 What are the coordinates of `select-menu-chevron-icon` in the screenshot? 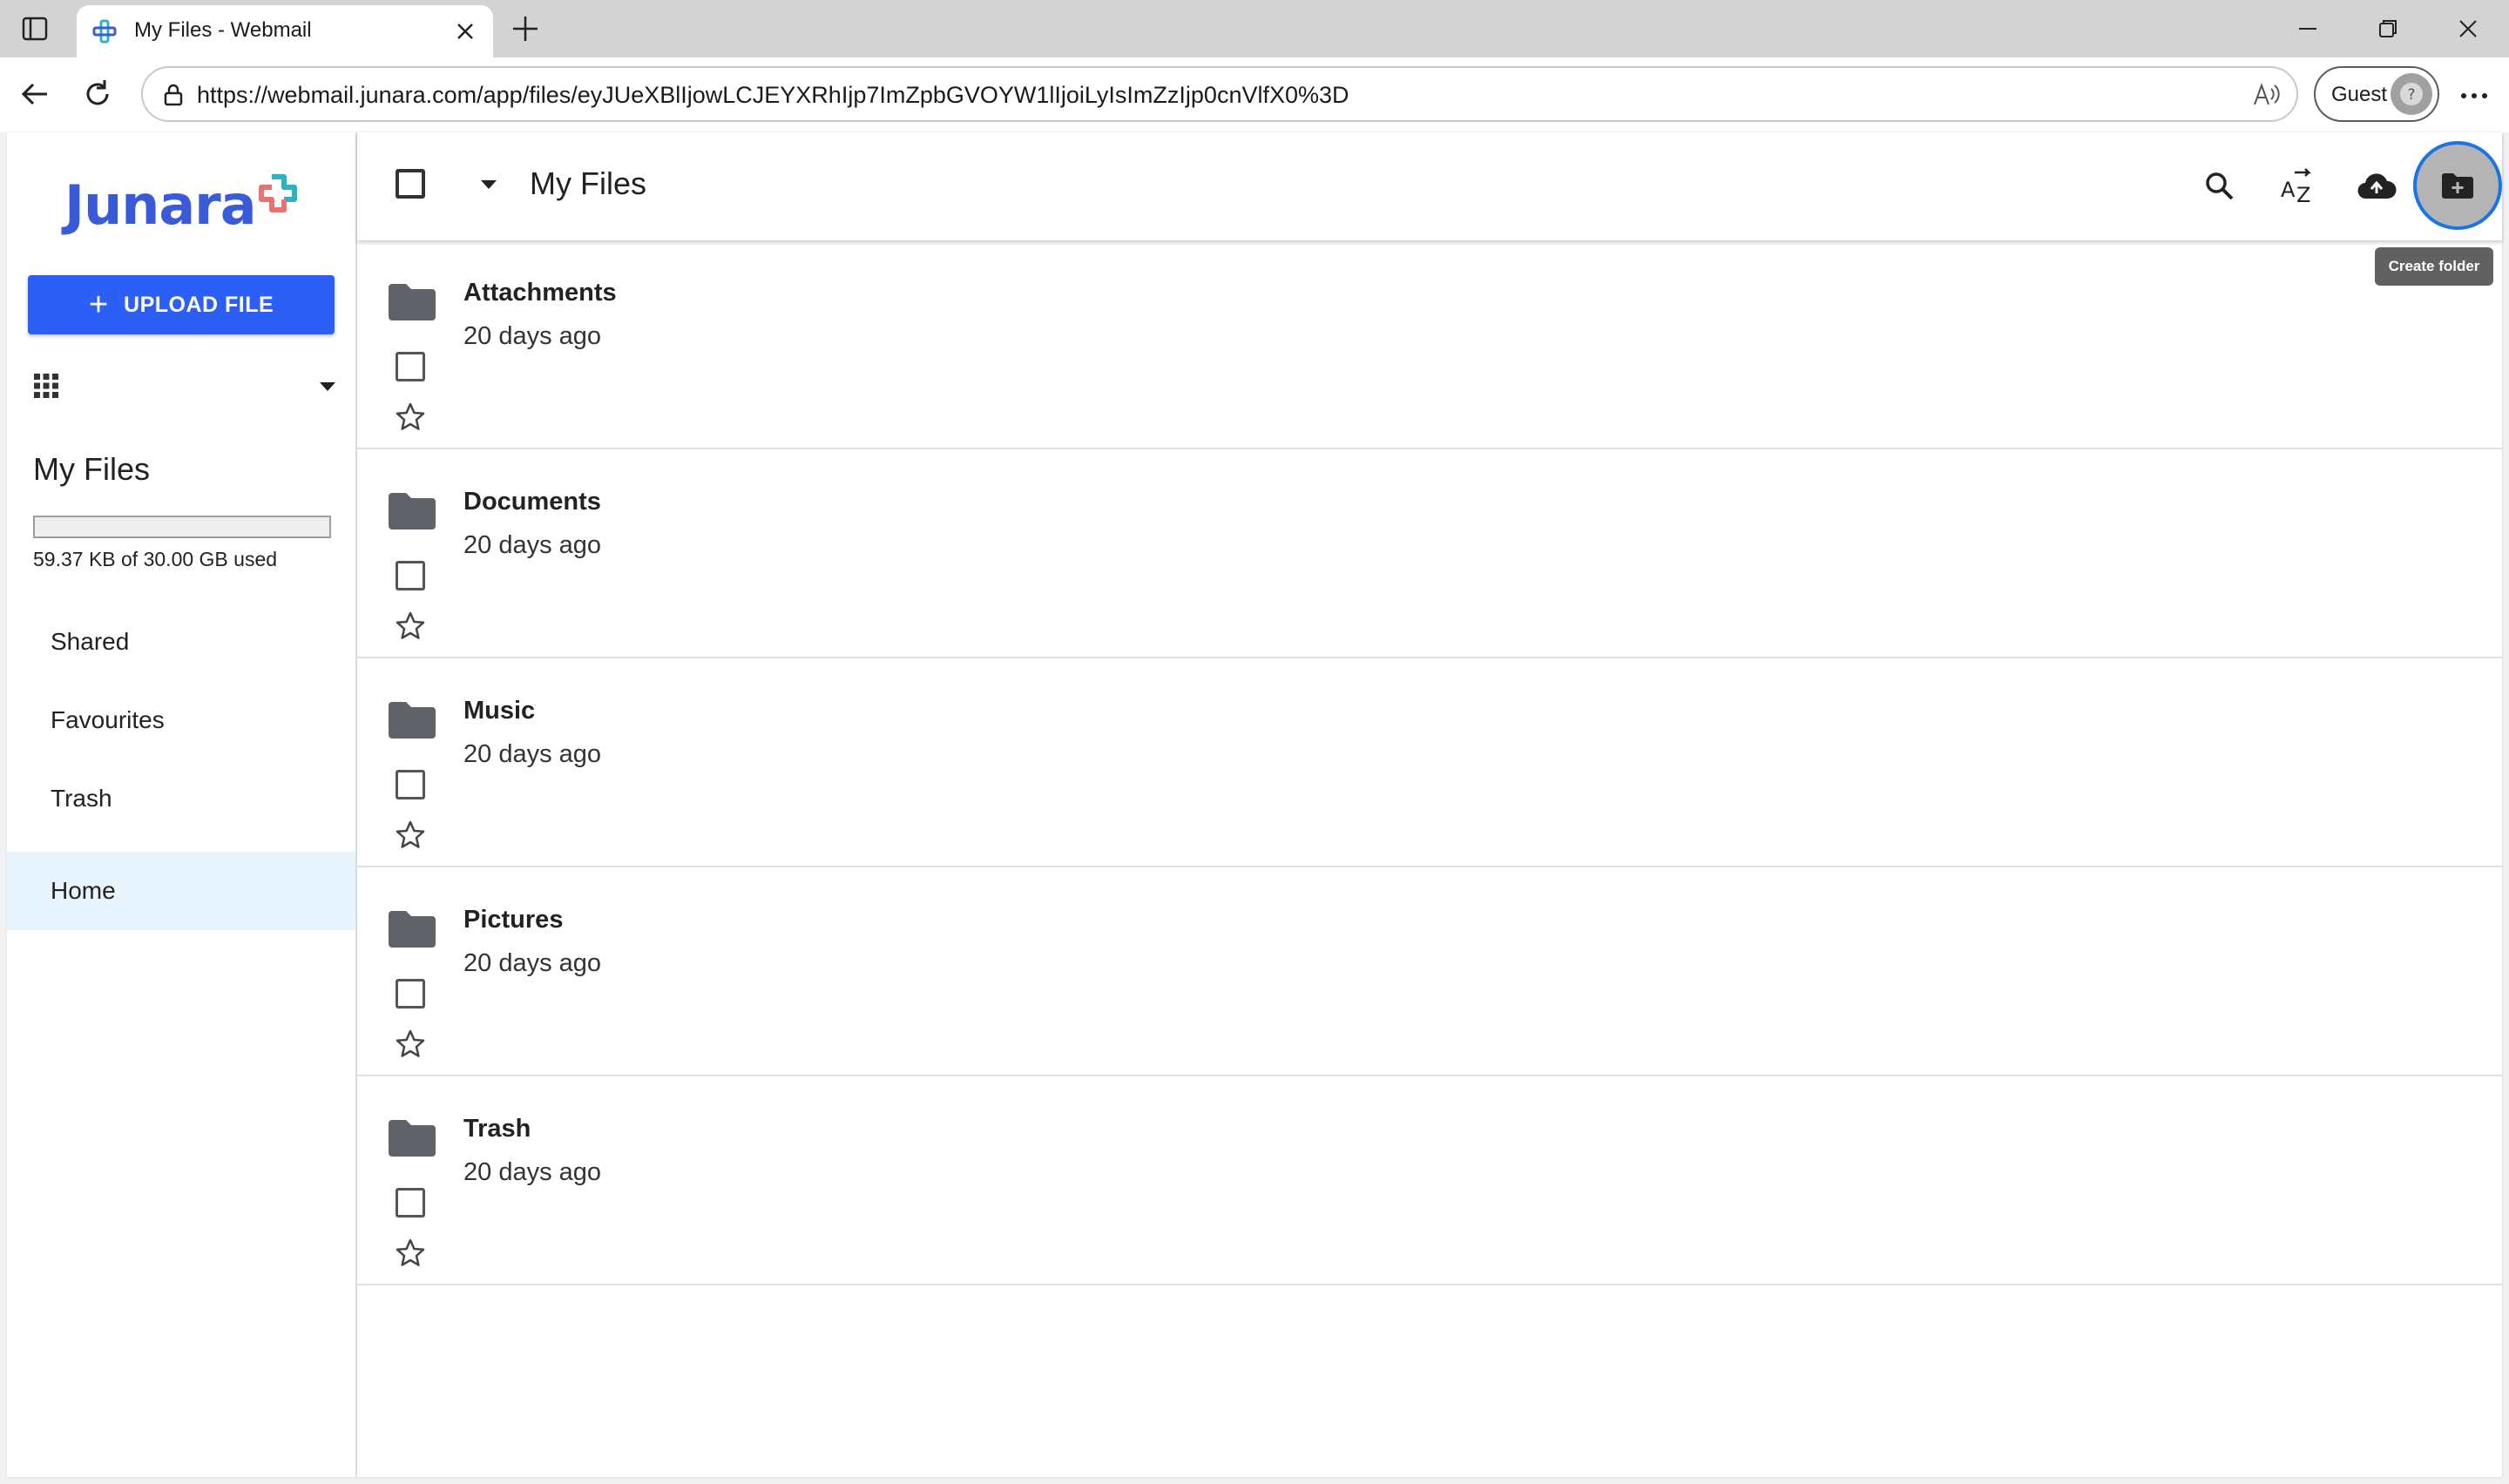 It's located at (488, 185).